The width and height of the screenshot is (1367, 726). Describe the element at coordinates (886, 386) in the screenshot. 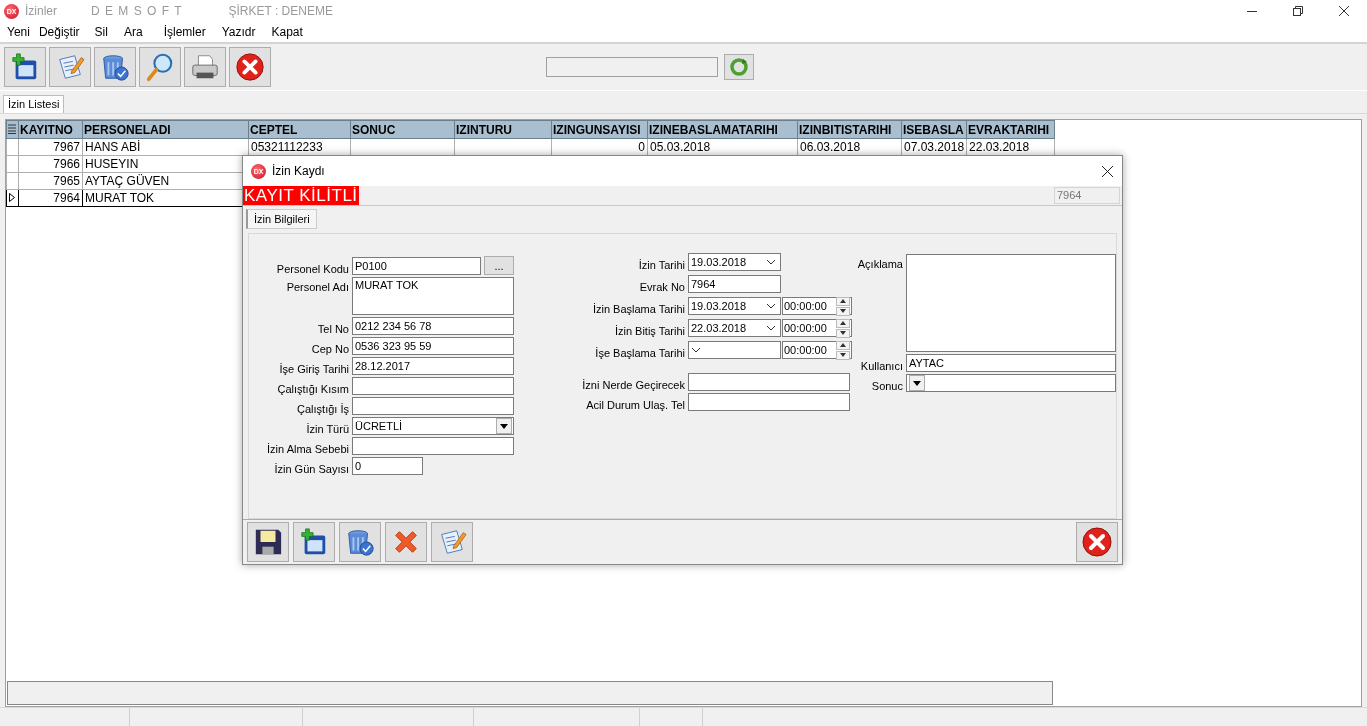

I see `field-label: Sonuc` at that location.